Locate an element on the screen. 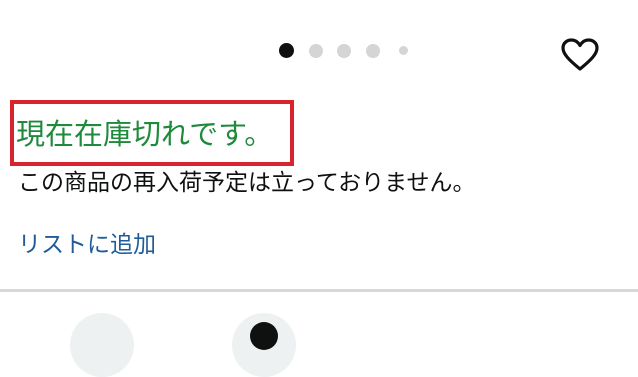 Image resolution: width=638 pixels, height=377 pixels. heart-outline-icon is located at coordinates (580, 54).